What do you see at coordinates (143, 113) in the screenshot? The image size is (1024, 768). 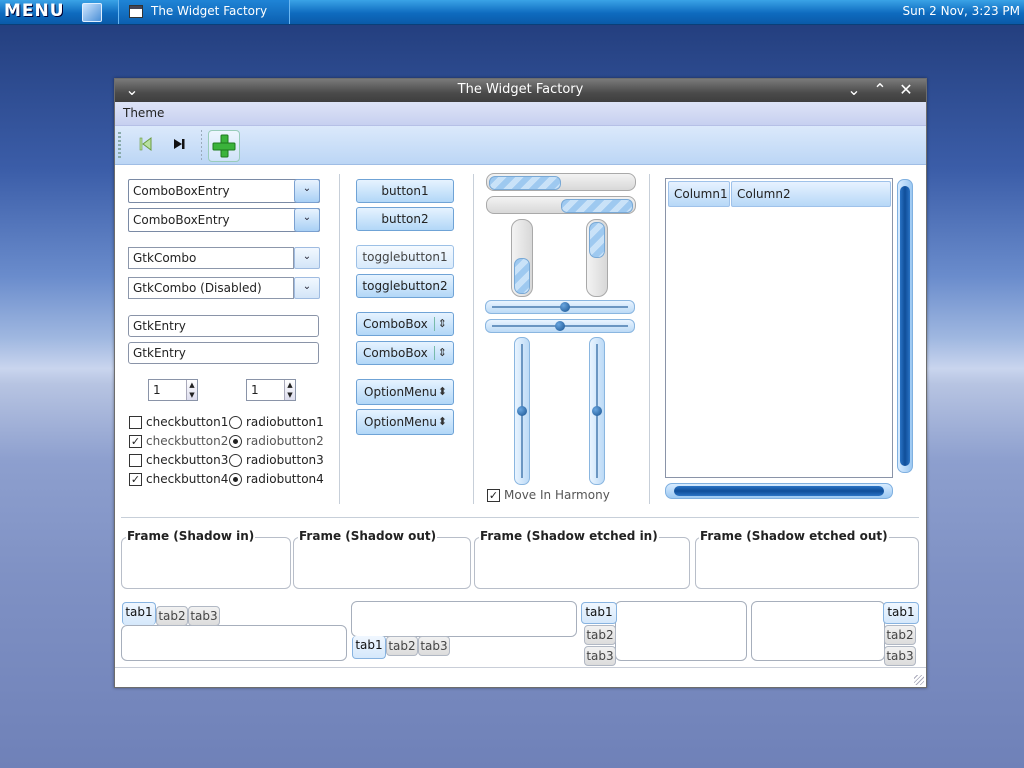 I see `menu-theme: Theme` at bounding box center [143, 113].